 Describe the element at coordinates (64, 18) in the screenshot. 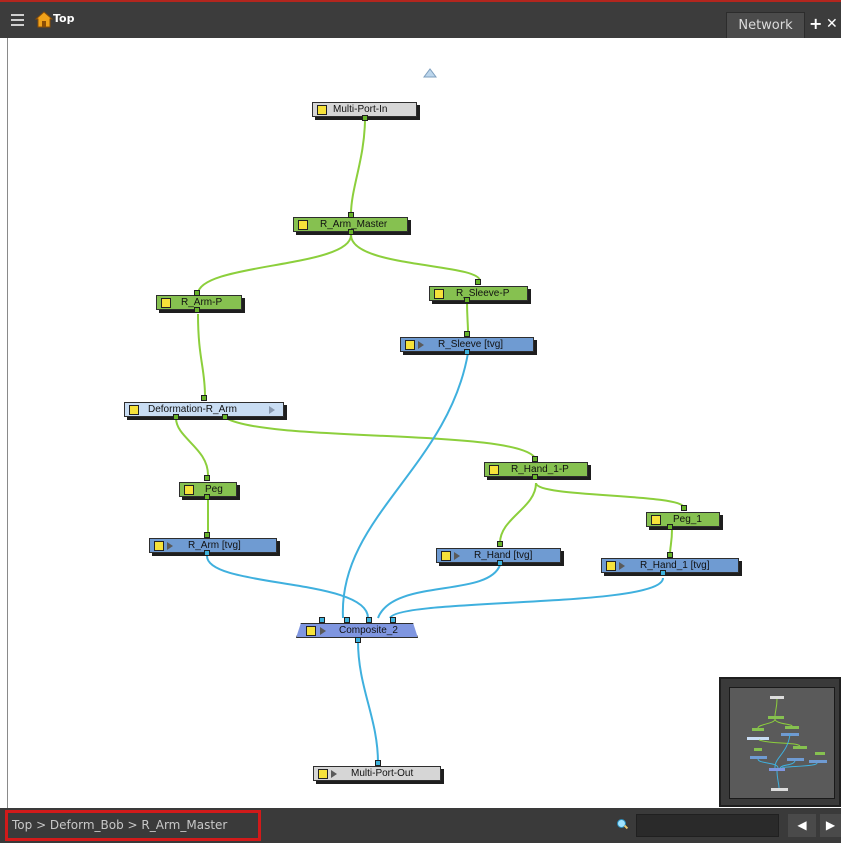

I see `network-path-title: Top` at that location.